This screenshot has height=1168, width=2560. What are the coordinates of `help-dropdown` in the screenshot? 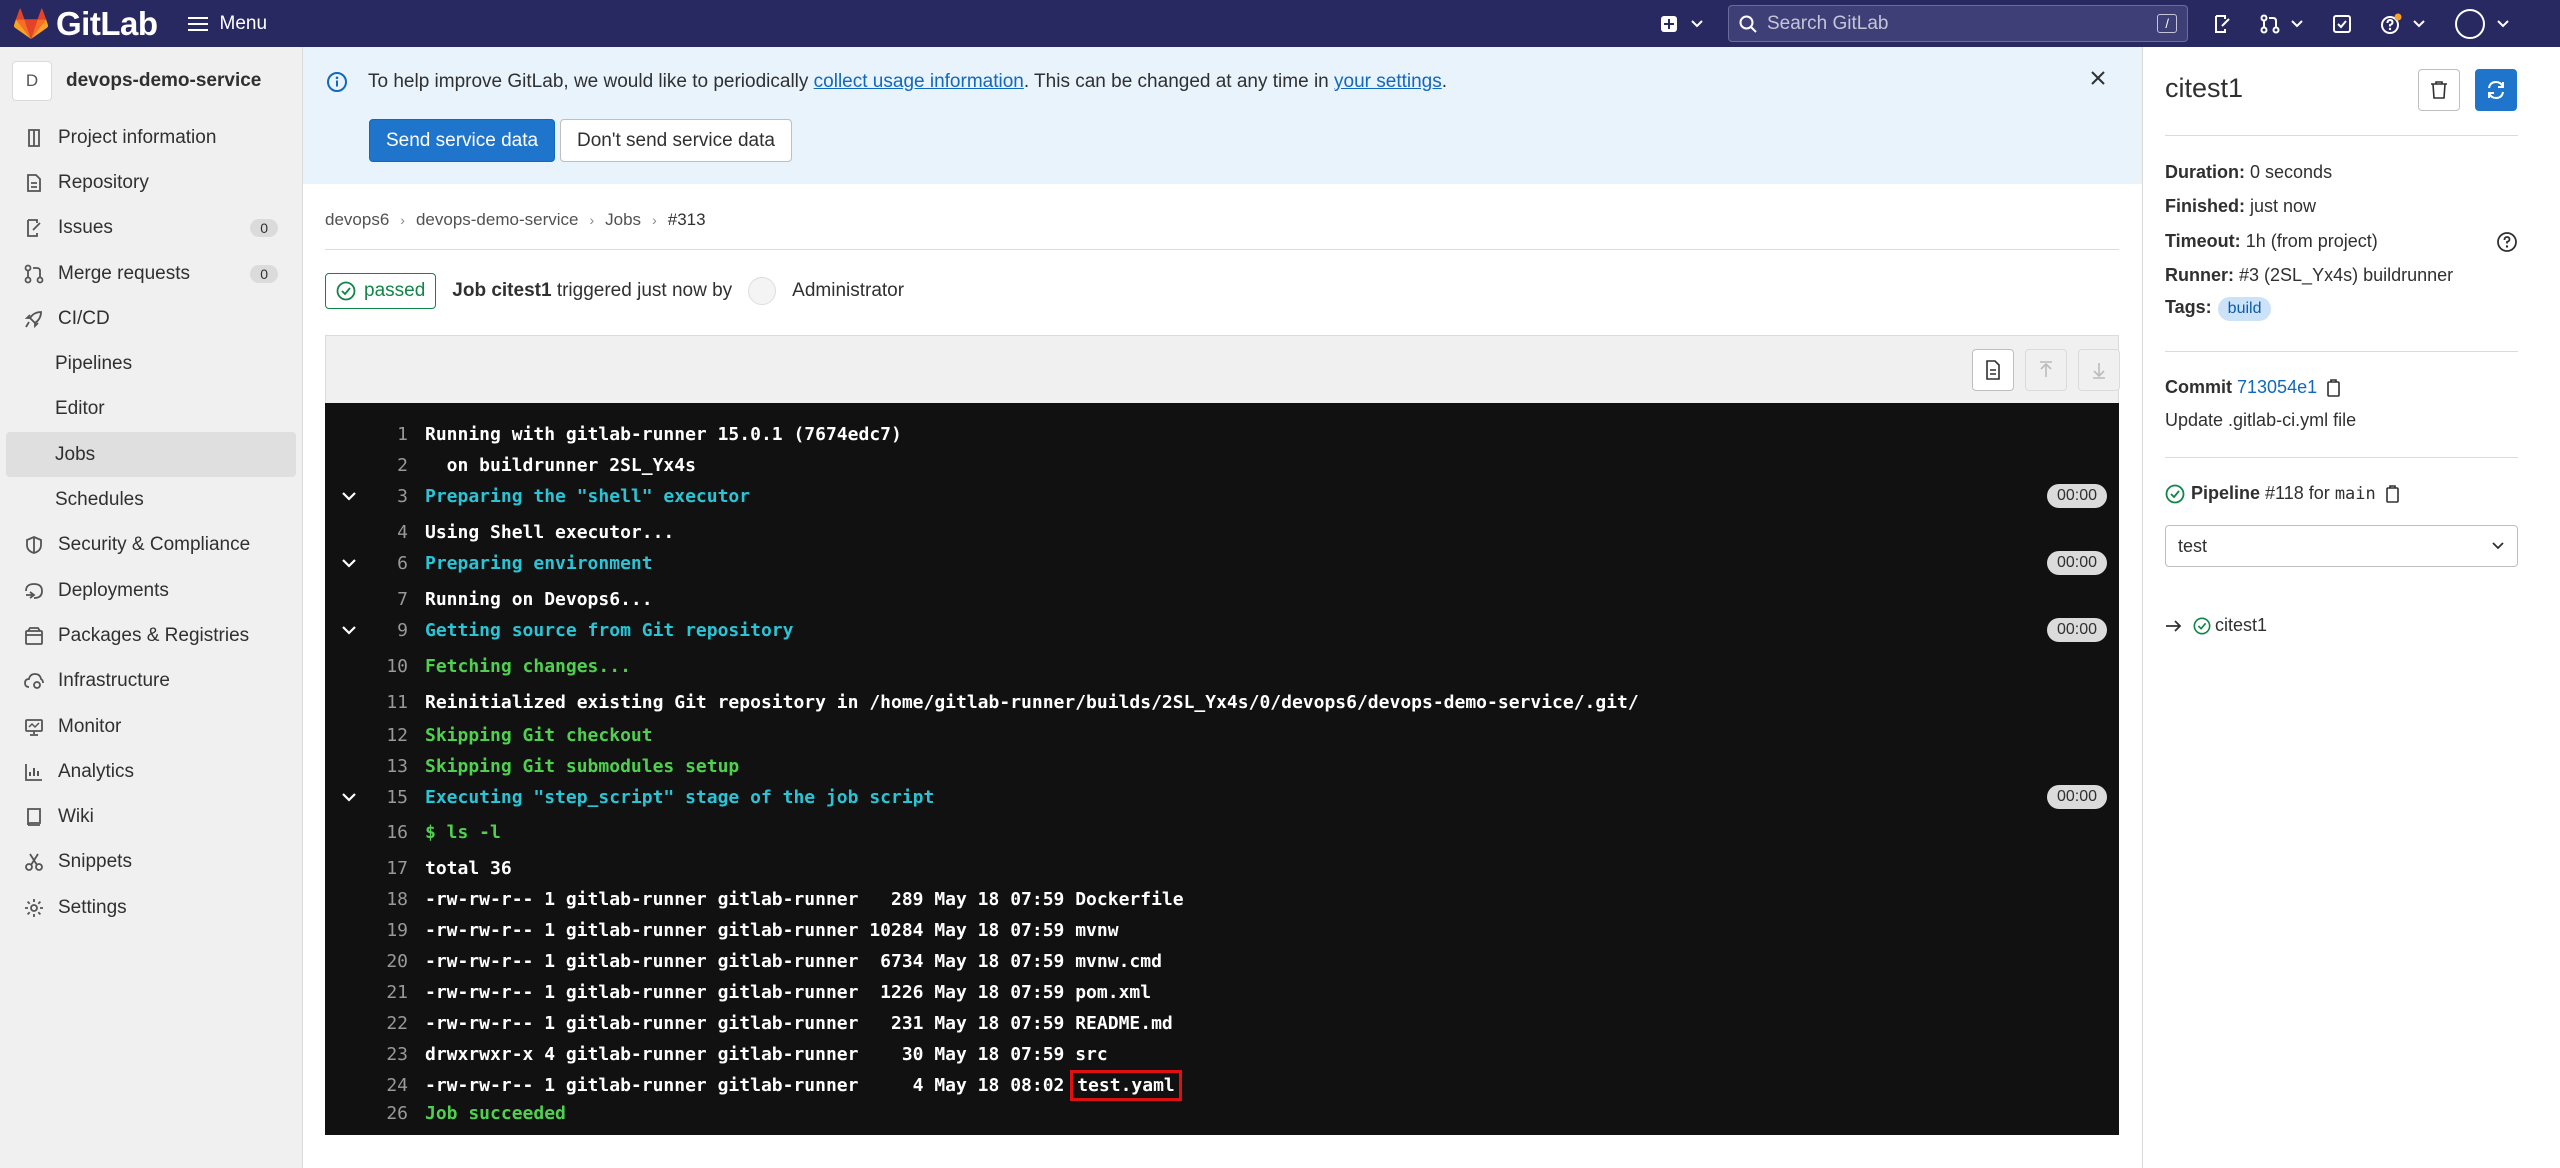 It's located at (2403, 24).